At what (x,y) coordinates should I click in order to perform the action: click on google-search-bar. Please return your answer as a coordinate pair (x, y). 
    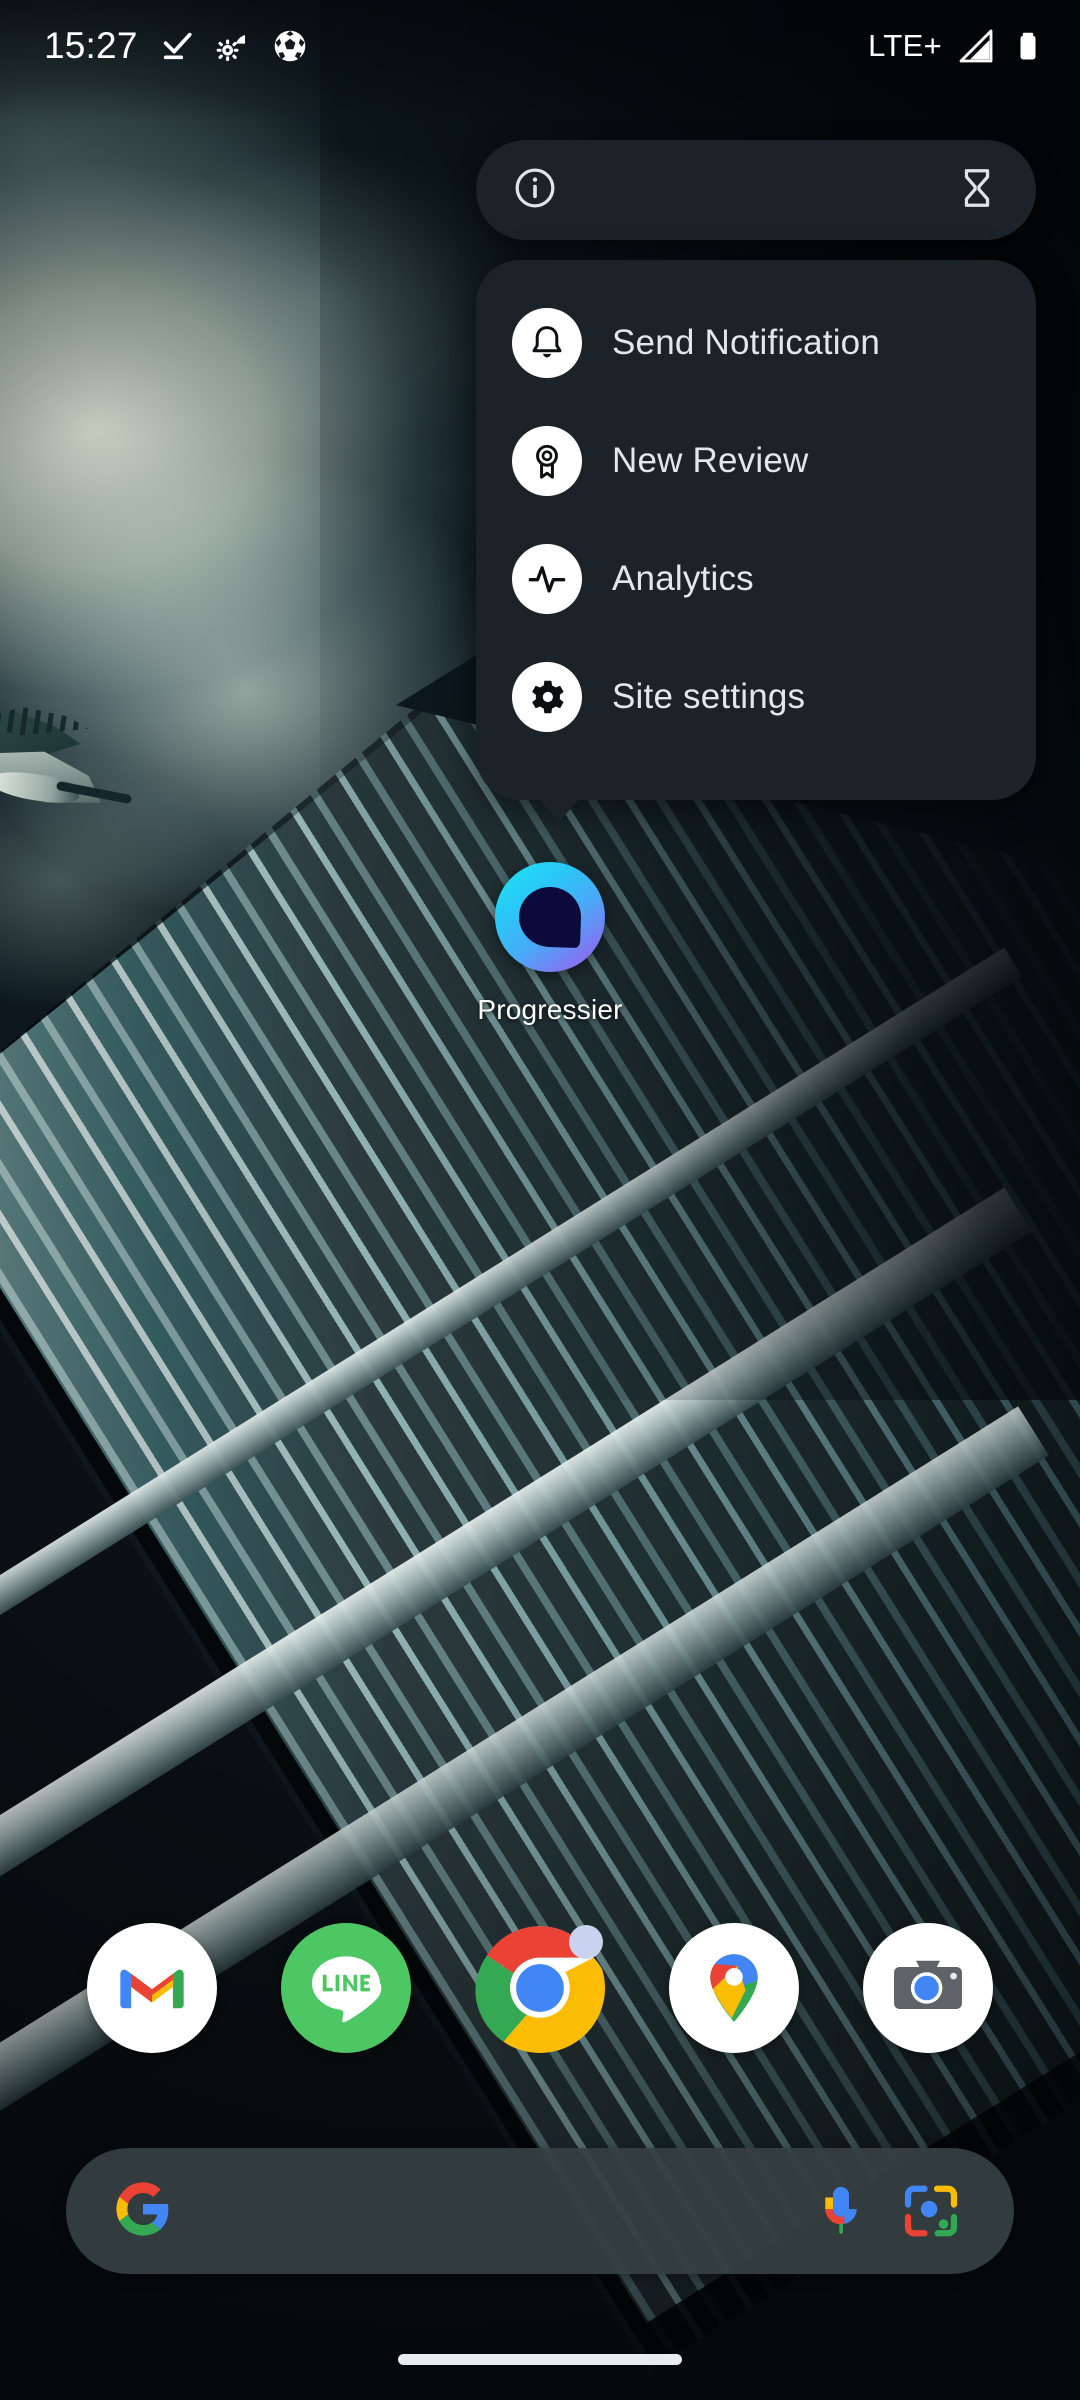
    Looking at the image, I should click on (540, 2211).